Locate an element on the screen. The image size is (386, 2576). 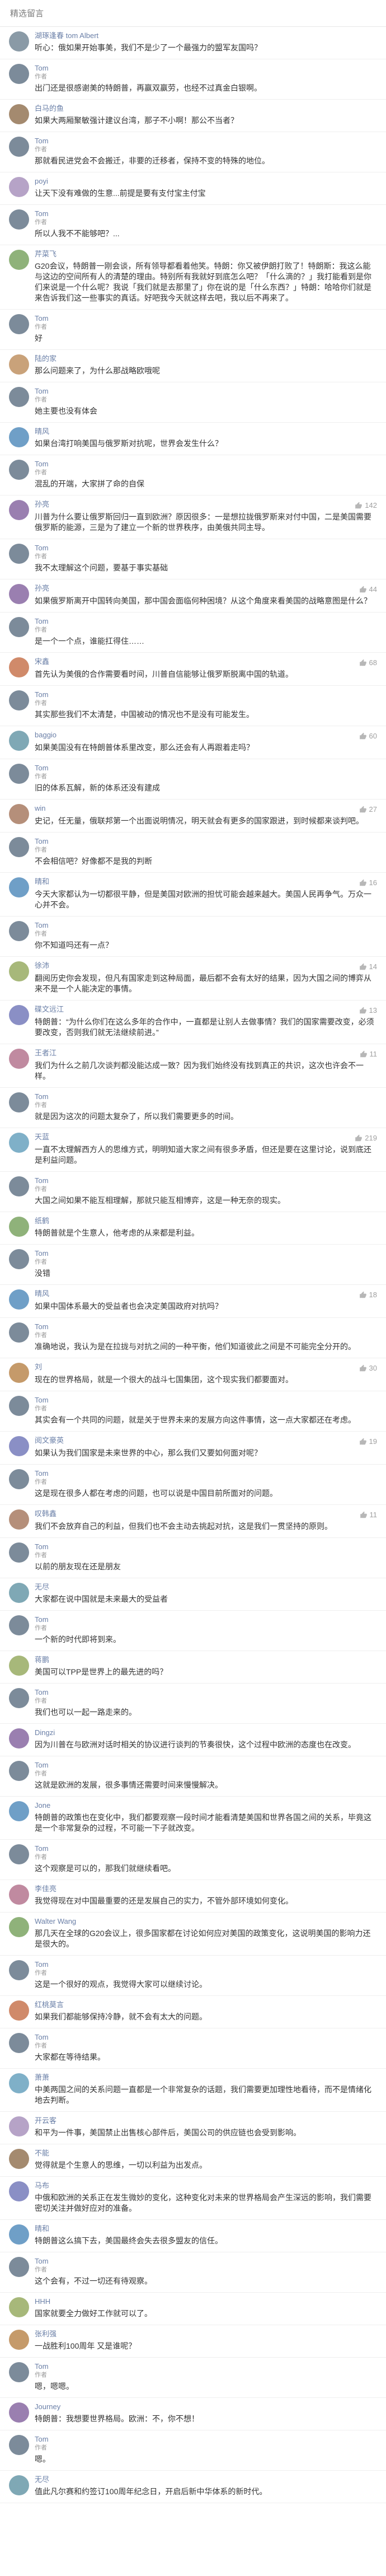
like-button: 13 is located at coordinates (368, 1010).